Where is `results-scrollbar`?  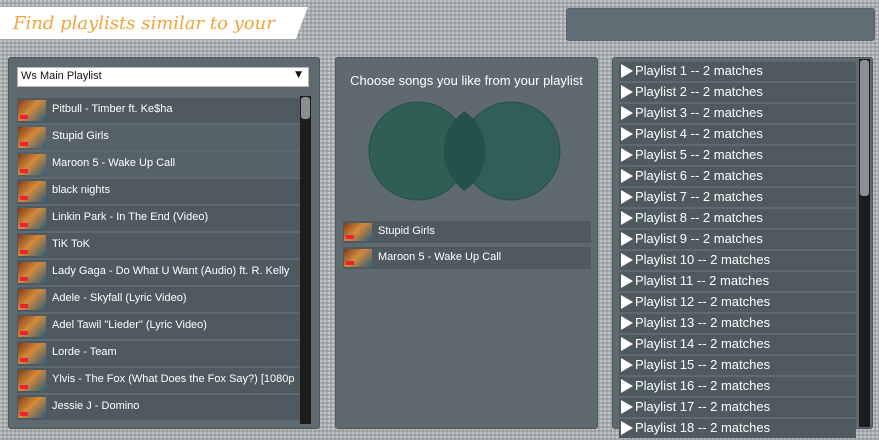
results-scrollbar is located at coordinates (864, 243).